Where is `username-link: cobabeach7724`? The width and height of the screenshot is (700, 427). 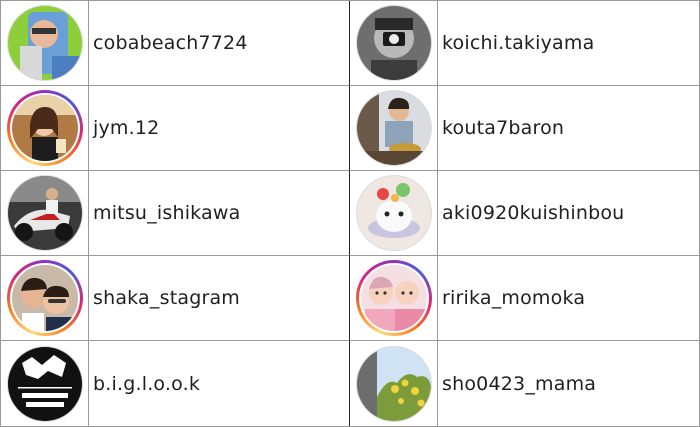
username-link: cobabeach7724 is located at coordinates (170, 43).